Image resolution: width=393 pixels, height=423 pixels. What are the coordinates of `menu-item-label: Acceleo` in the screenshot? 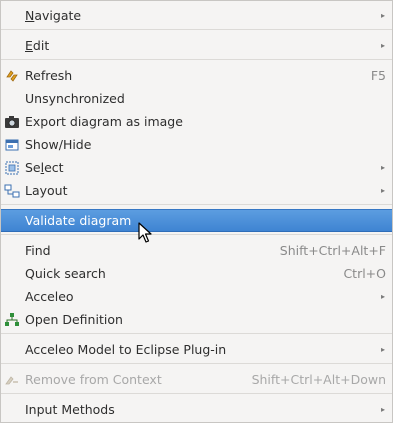 It's located at (49, 296).